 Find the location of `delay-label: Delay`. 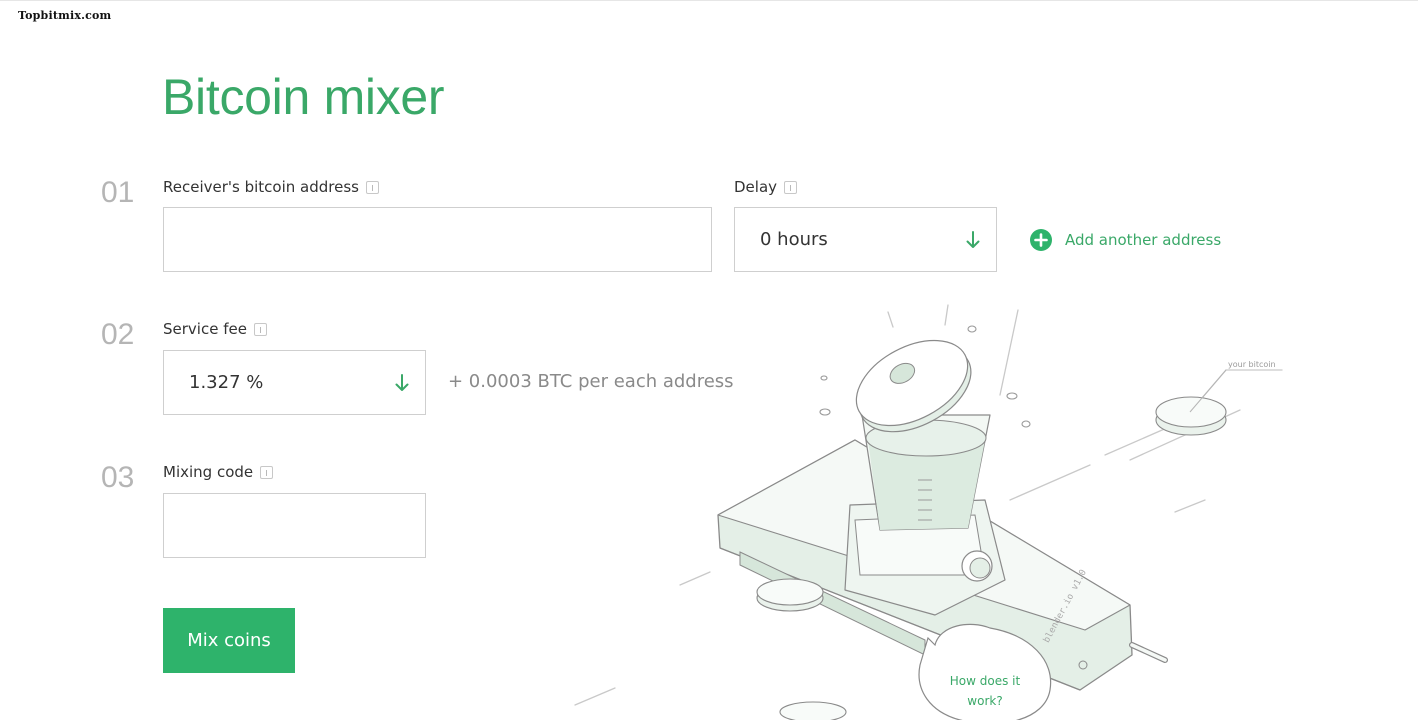

delay-label: Delay is located at coordinates (766, 187).